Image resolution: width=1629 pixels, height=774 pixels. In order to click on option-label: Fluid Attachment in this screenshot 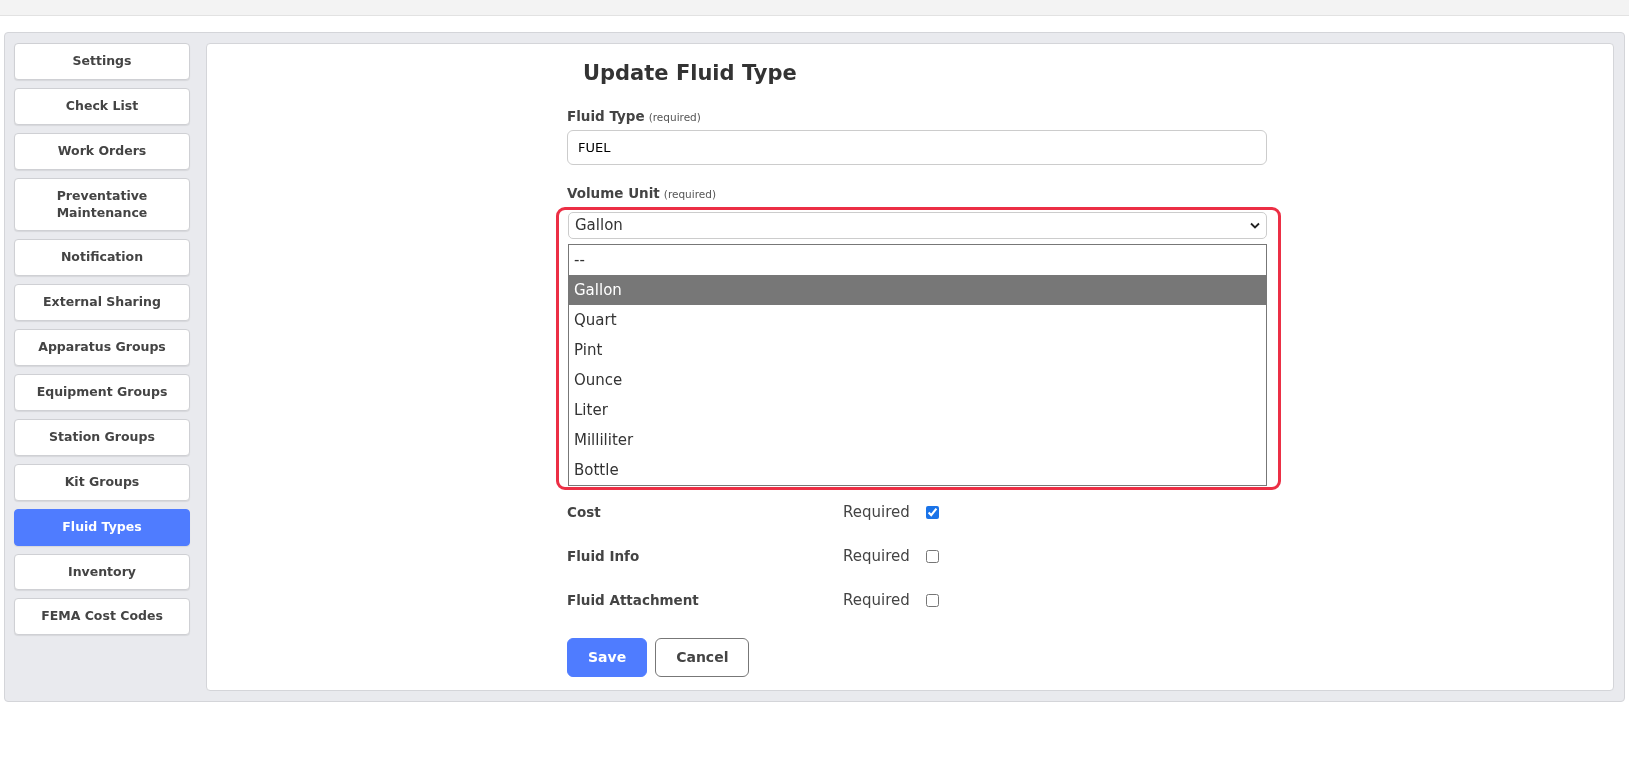, I will do `click(633, 600)`.